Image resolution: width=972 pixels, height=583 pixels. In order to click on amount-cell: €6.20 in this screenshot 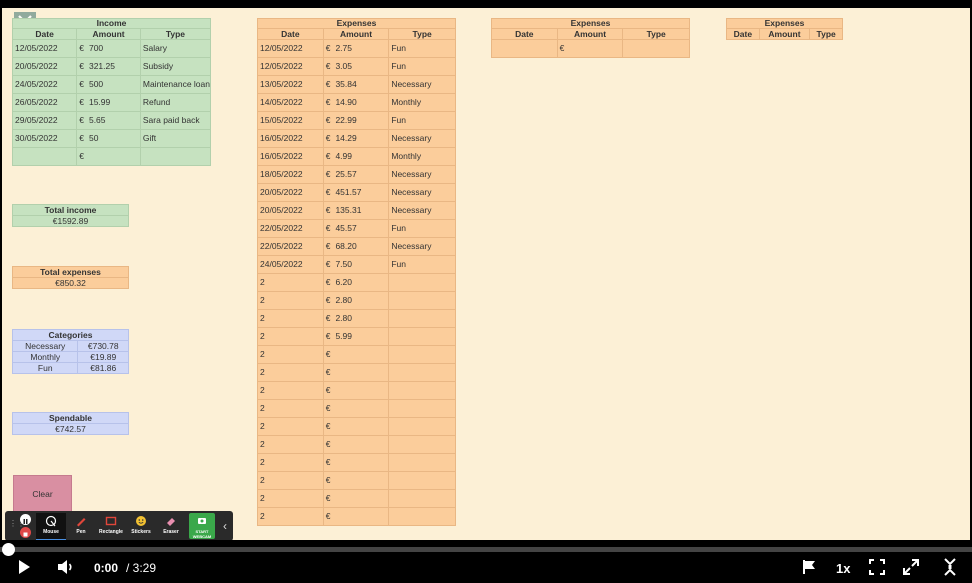, I will do `click(356, 282)`.